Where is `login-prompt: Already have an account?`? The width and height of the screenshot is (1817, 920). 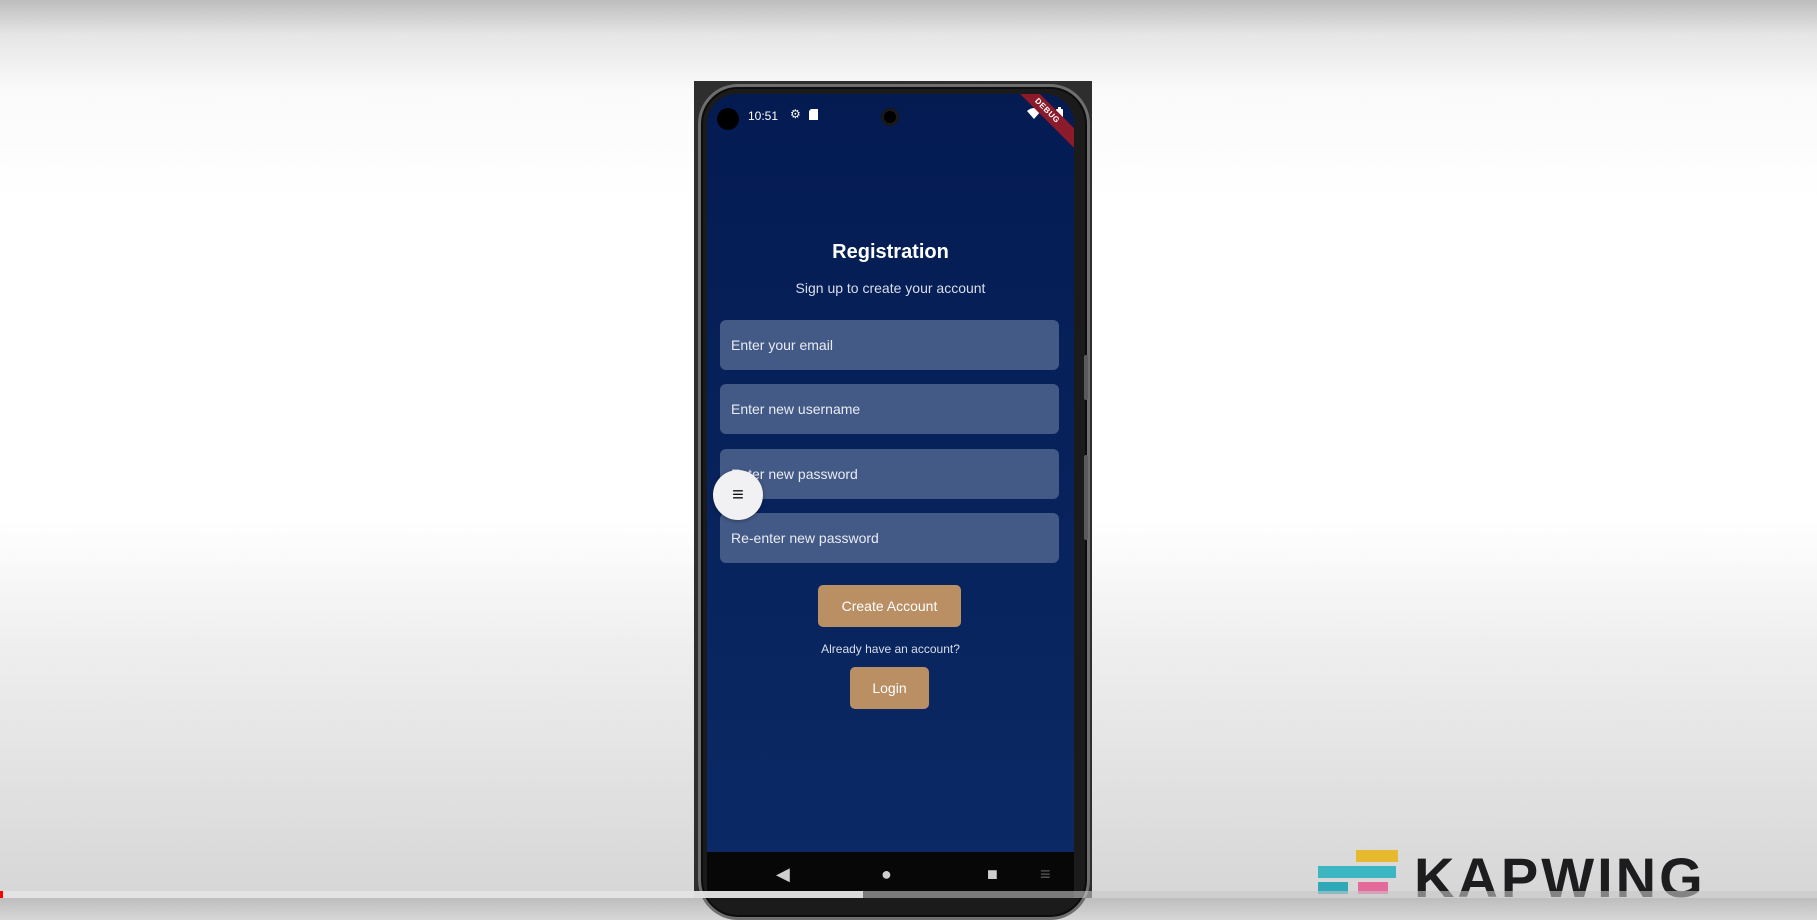 login-prompt: Already have an account? is located at coordinates (890, 649).